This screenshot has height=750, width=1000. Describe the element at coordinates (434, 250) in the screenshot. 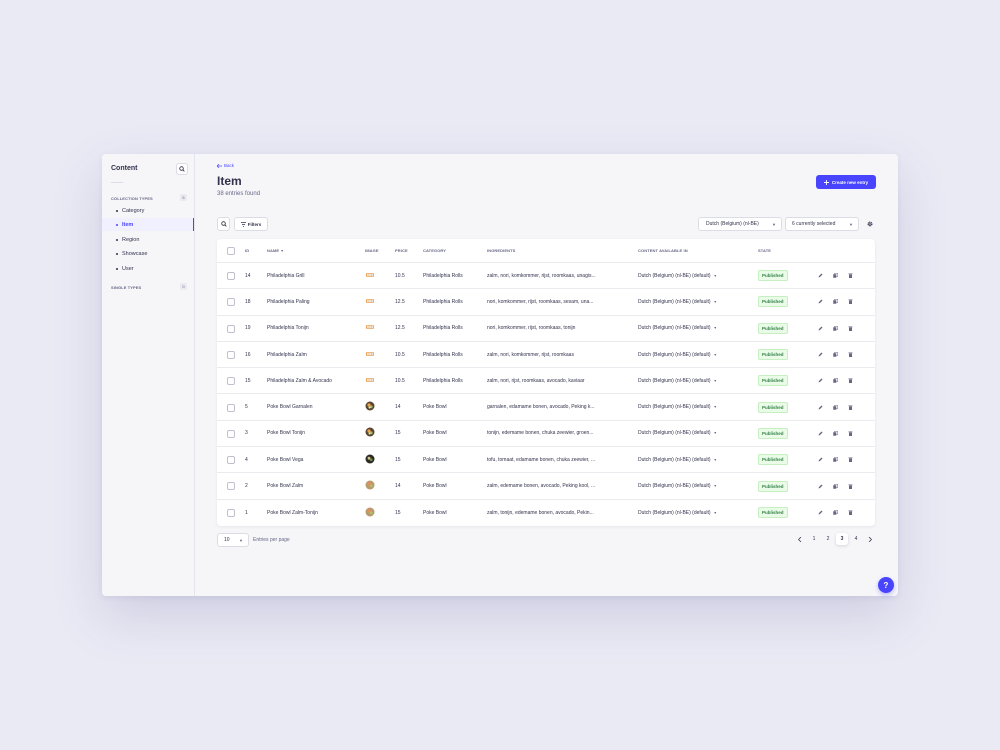

I see `header-category: CATEGORY` at that location.